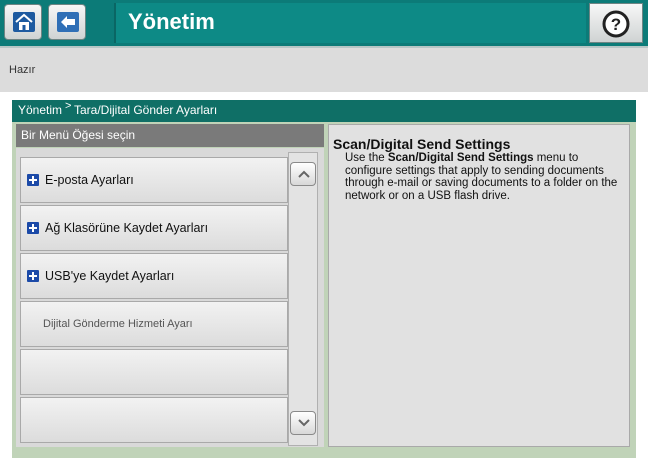 The height and width of the screenshot is (470, 648). What do you see at coordinates (154, 180) in the screenshot?
I see `menu-item-email-settings: E-posta Ayarları` at bounding box center [154, 180].